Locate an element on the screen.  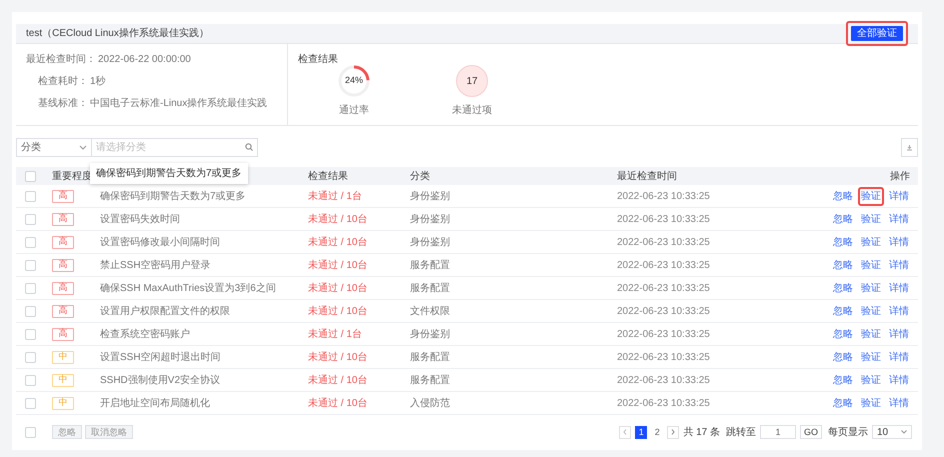
category-select: 分类 is located at coordinates (54, 147).